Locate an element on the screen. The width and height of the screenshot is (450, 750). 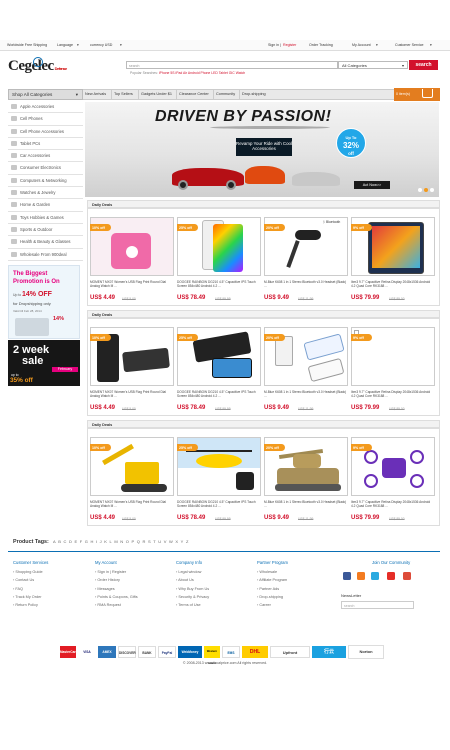
sidebar-item-consumer-electronics: Consumer Electronics is located at coordinates (45, 168).